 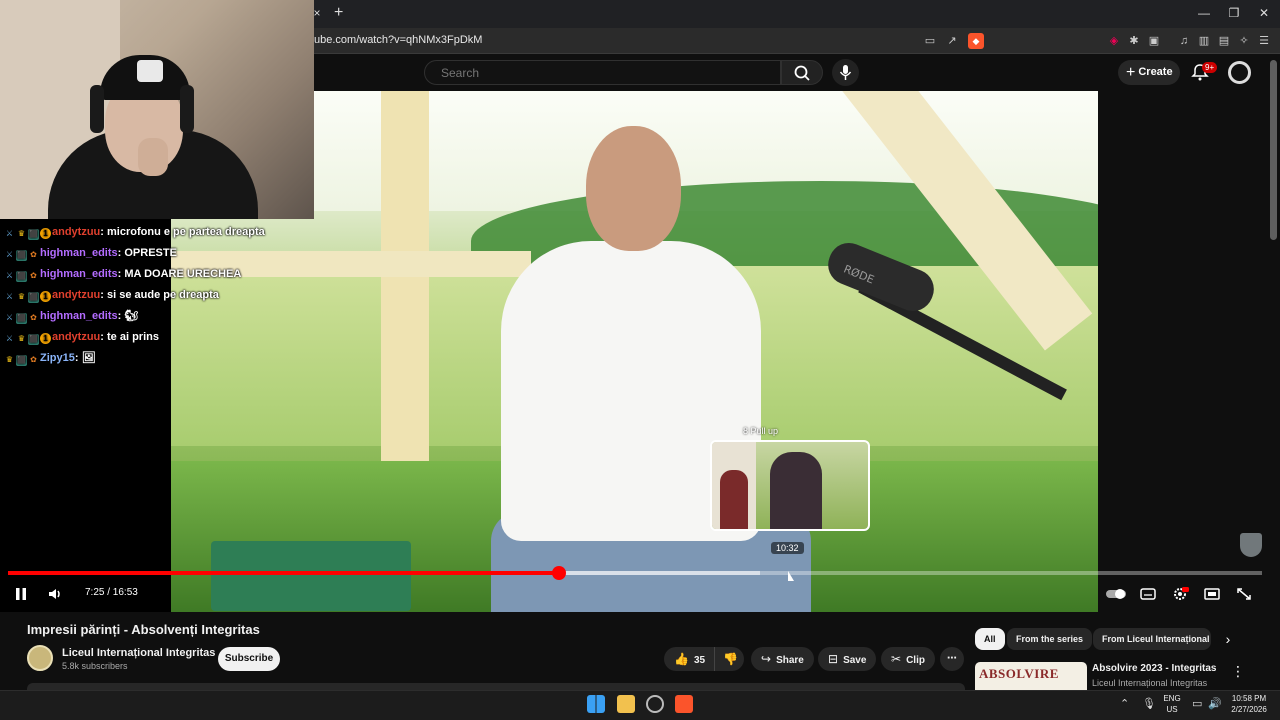 What do you see at coordinates (1154, 668) in the screenshot?
I see `recommendation-title: Absolvire 2023 - Integritas` at bounding box center [1154, 668].